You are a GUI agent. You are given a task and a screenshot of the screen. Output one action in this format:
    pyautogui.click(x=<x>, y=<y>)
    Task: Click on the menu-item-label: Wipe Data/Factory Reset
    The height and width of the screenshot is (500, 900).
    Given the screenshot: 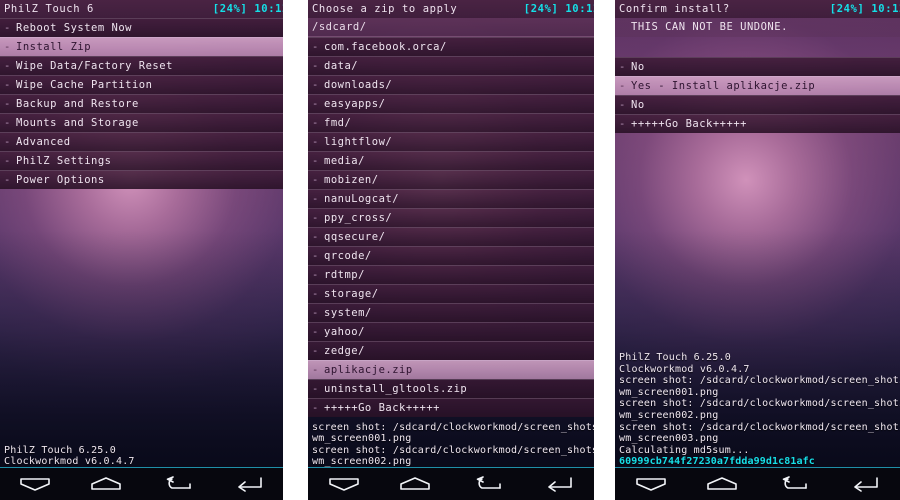 What is the action you would take?
    pyautogui.click(x=94, y=66)
    